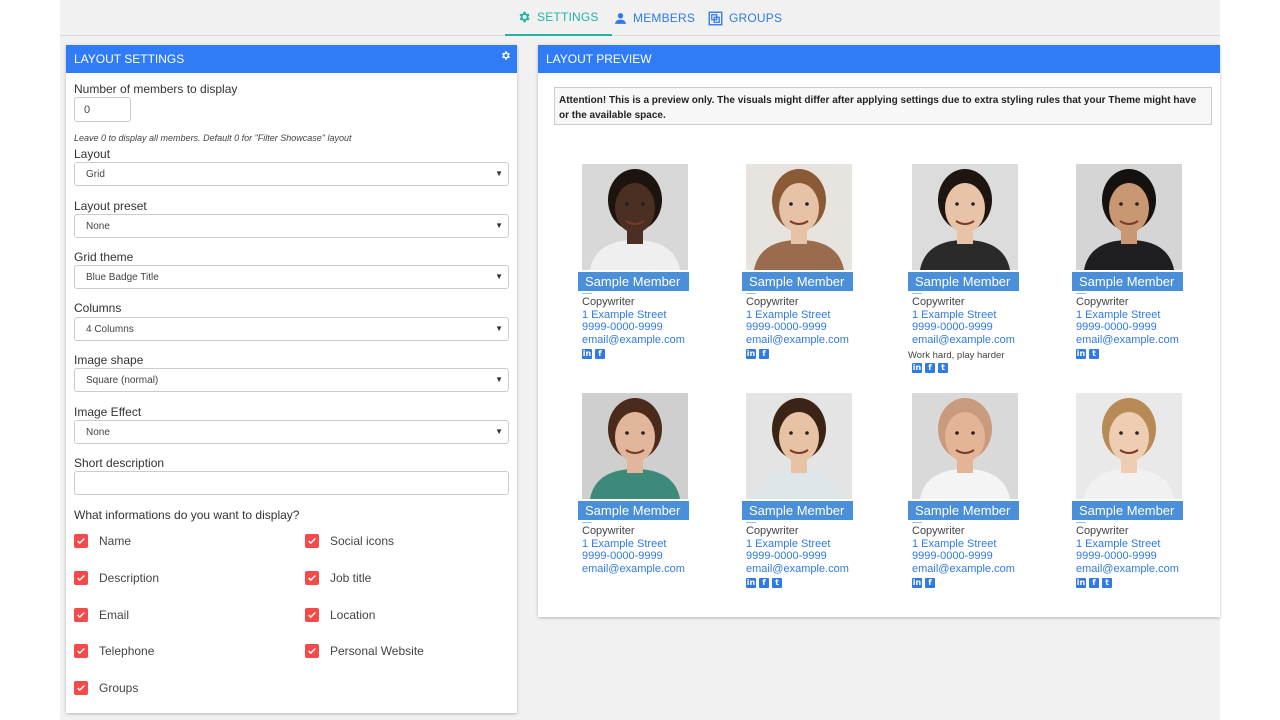  I want to click on option-label: Location, so click(353, 615).